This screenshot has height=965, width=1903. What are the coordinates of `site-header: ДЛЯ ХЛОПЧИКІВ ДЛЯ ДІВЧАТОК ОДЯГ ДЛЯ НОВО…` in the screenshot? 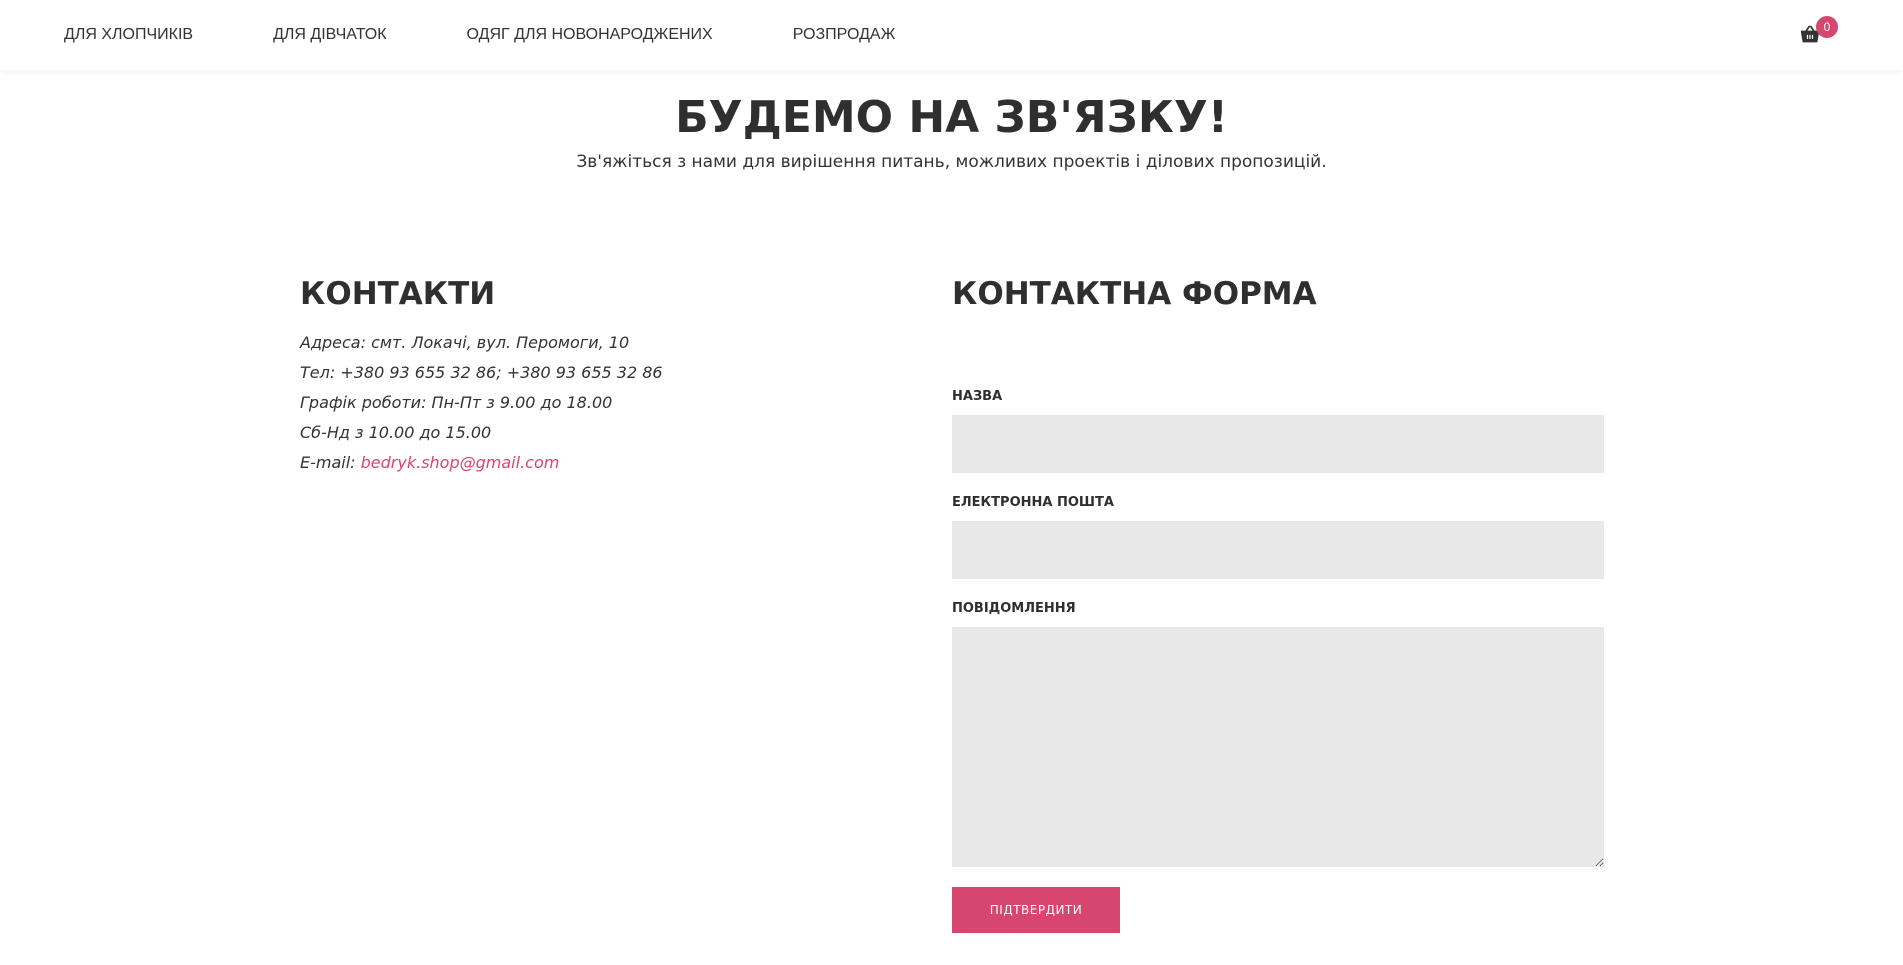 It's located at (951, 35).